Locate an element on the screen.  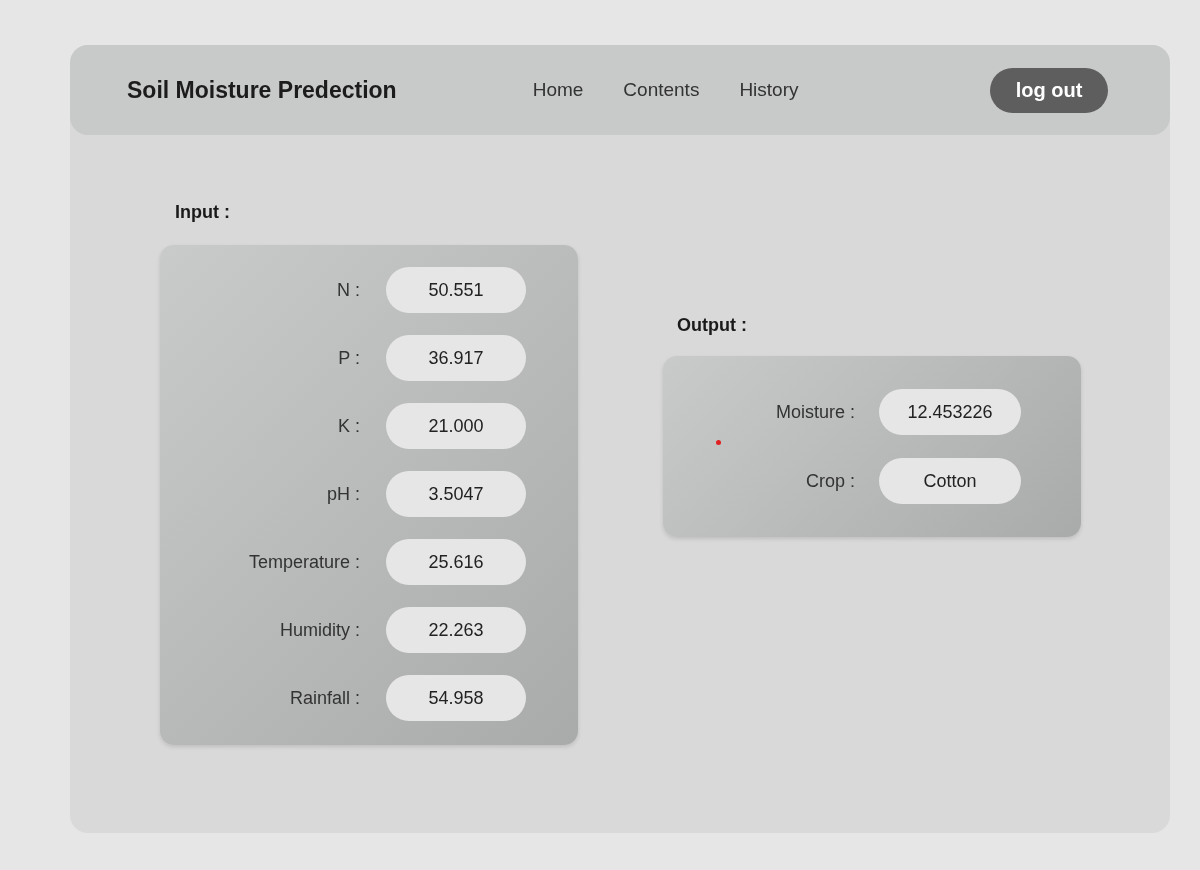
field-label: P : is located at coordinates (348, 358).